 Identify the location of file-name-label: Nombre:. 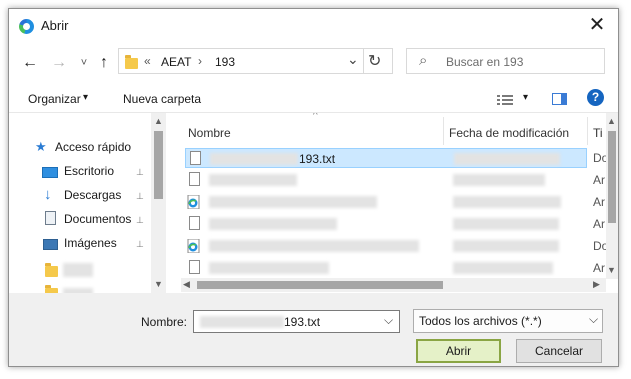
(164, 322).